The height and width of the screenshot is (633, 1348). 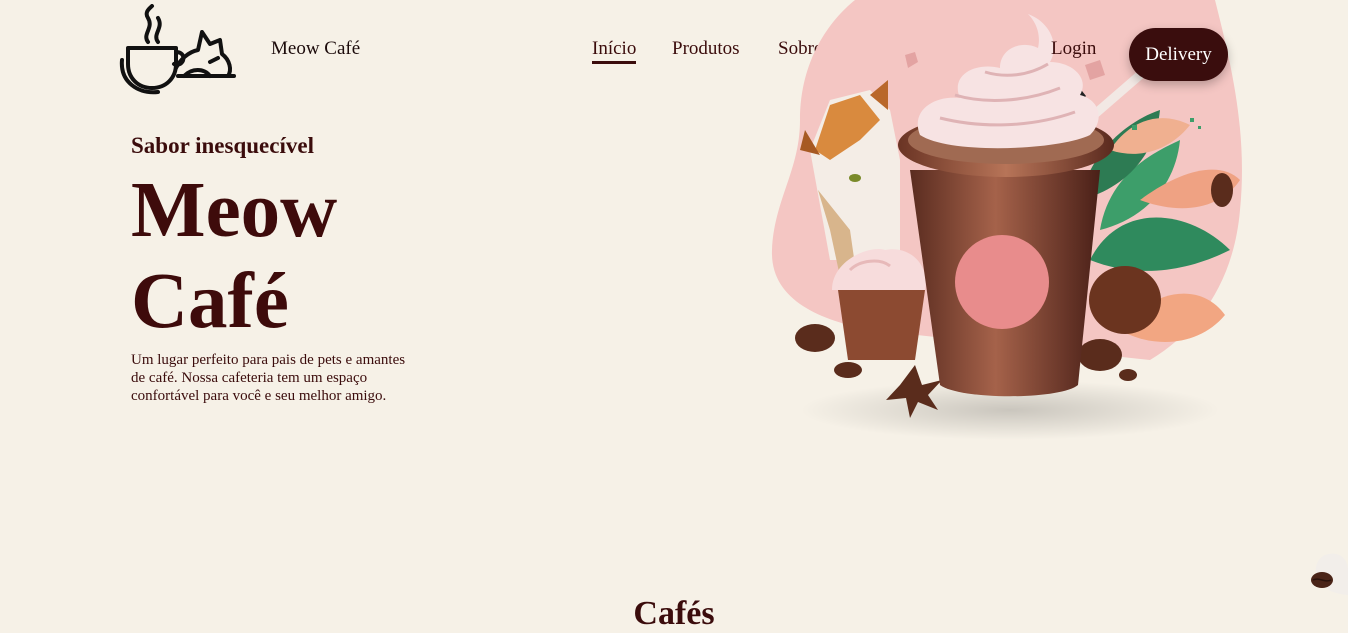 I want to click on hero-title: Meow Café, so click(x=234, y=256).